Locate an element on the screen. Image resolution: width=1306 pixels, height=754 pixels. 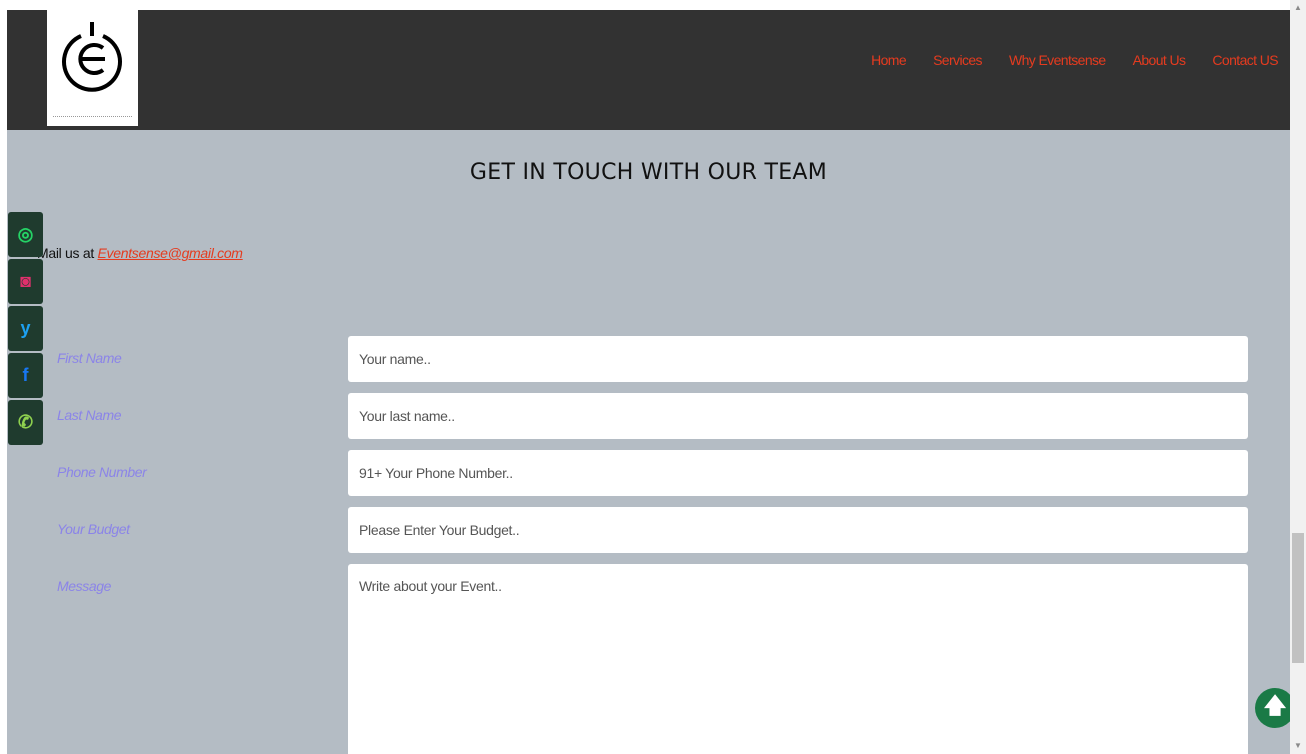
first-name-input is located at coordinates (798, 359).